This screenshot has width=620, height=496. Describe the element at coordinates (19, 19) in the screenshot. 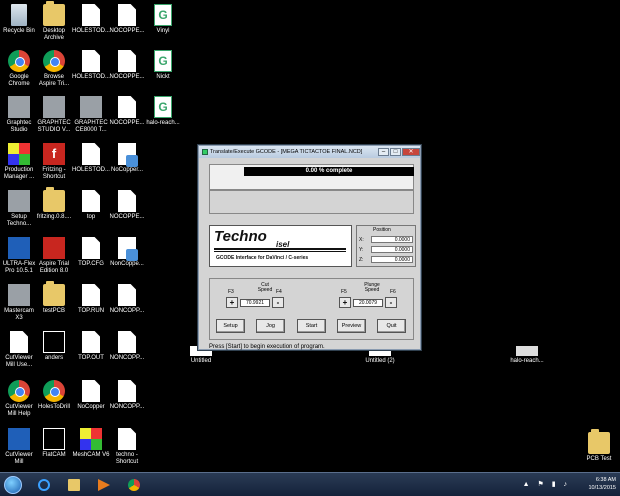

I see `desktop-icon: Recycle Bin` at that location.